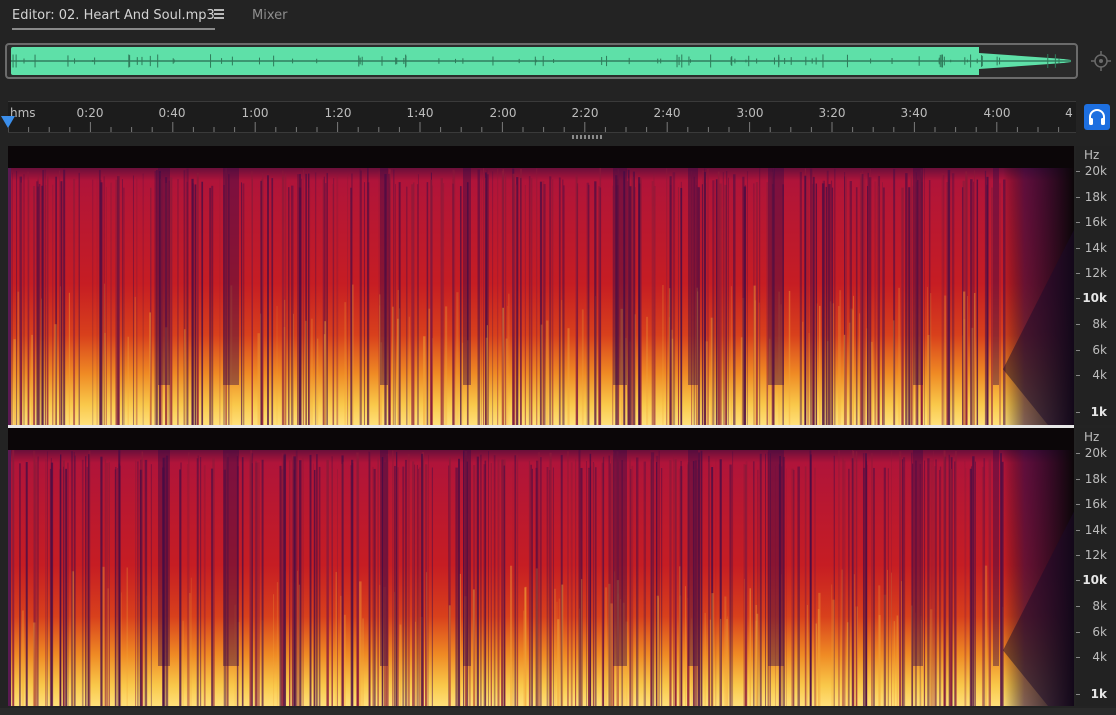 The height and width of the screenshot is (715, 1116). Describe the element at coordinates (420, 113) in the screenshot. I see `ruler-tick-label: 1:40` at that location.